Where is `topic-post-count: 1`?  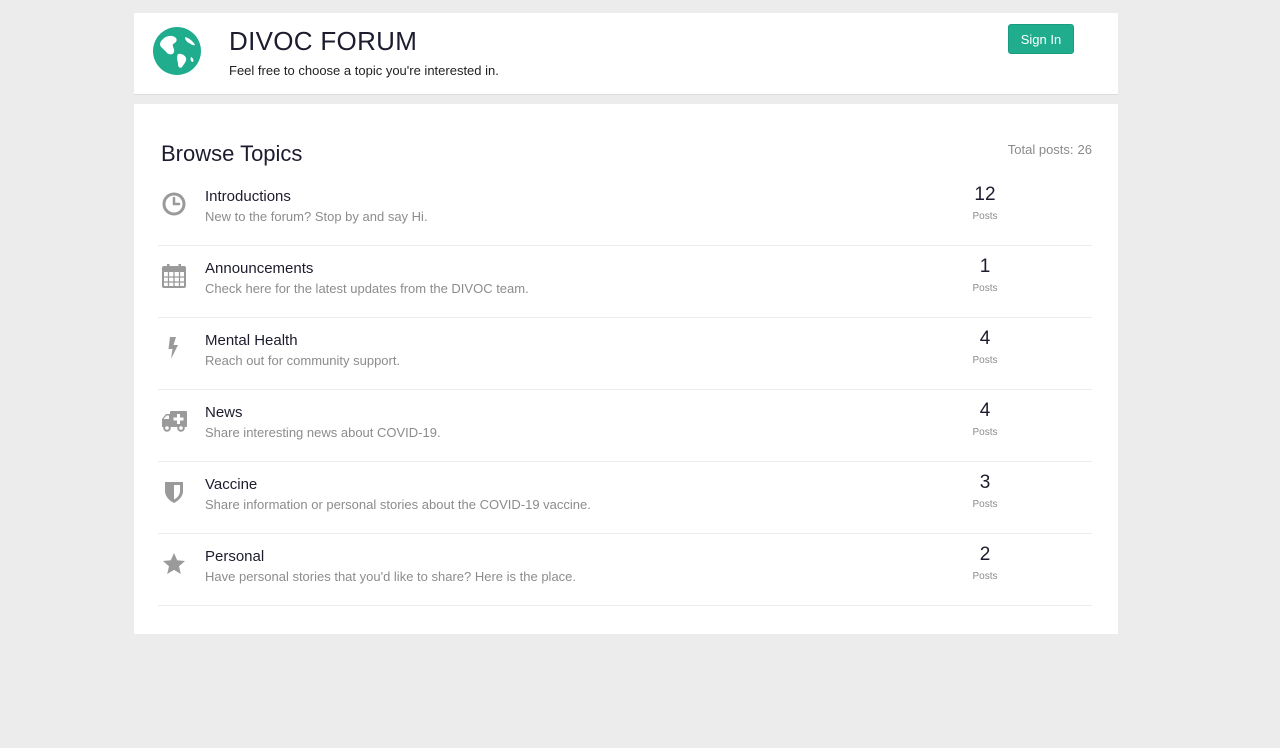
topic-post-count: 1 is located at coordinates (985, 266).